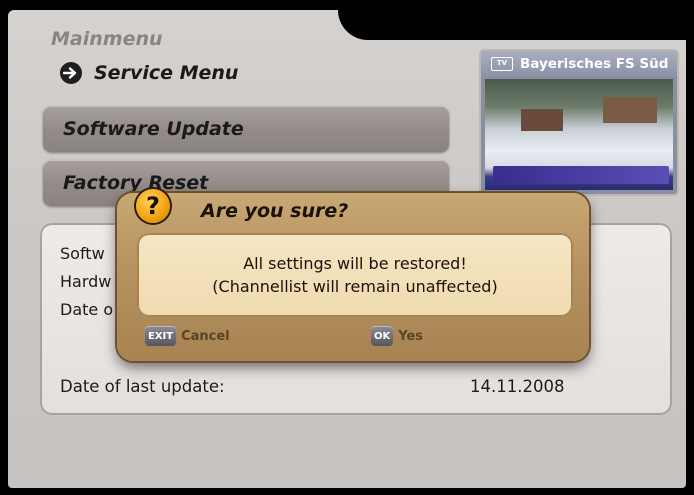 This screenshot has width=694, height=495. What do you see at coordinates (581, 175) in the screenshot?
I see `preview-overlay-bar` at bounding box center [581, 175].